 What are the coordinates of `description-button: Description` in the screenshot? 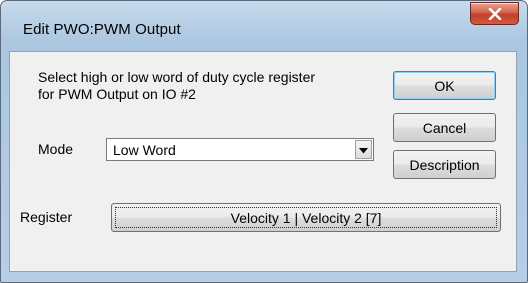 It's located at (444, 164).